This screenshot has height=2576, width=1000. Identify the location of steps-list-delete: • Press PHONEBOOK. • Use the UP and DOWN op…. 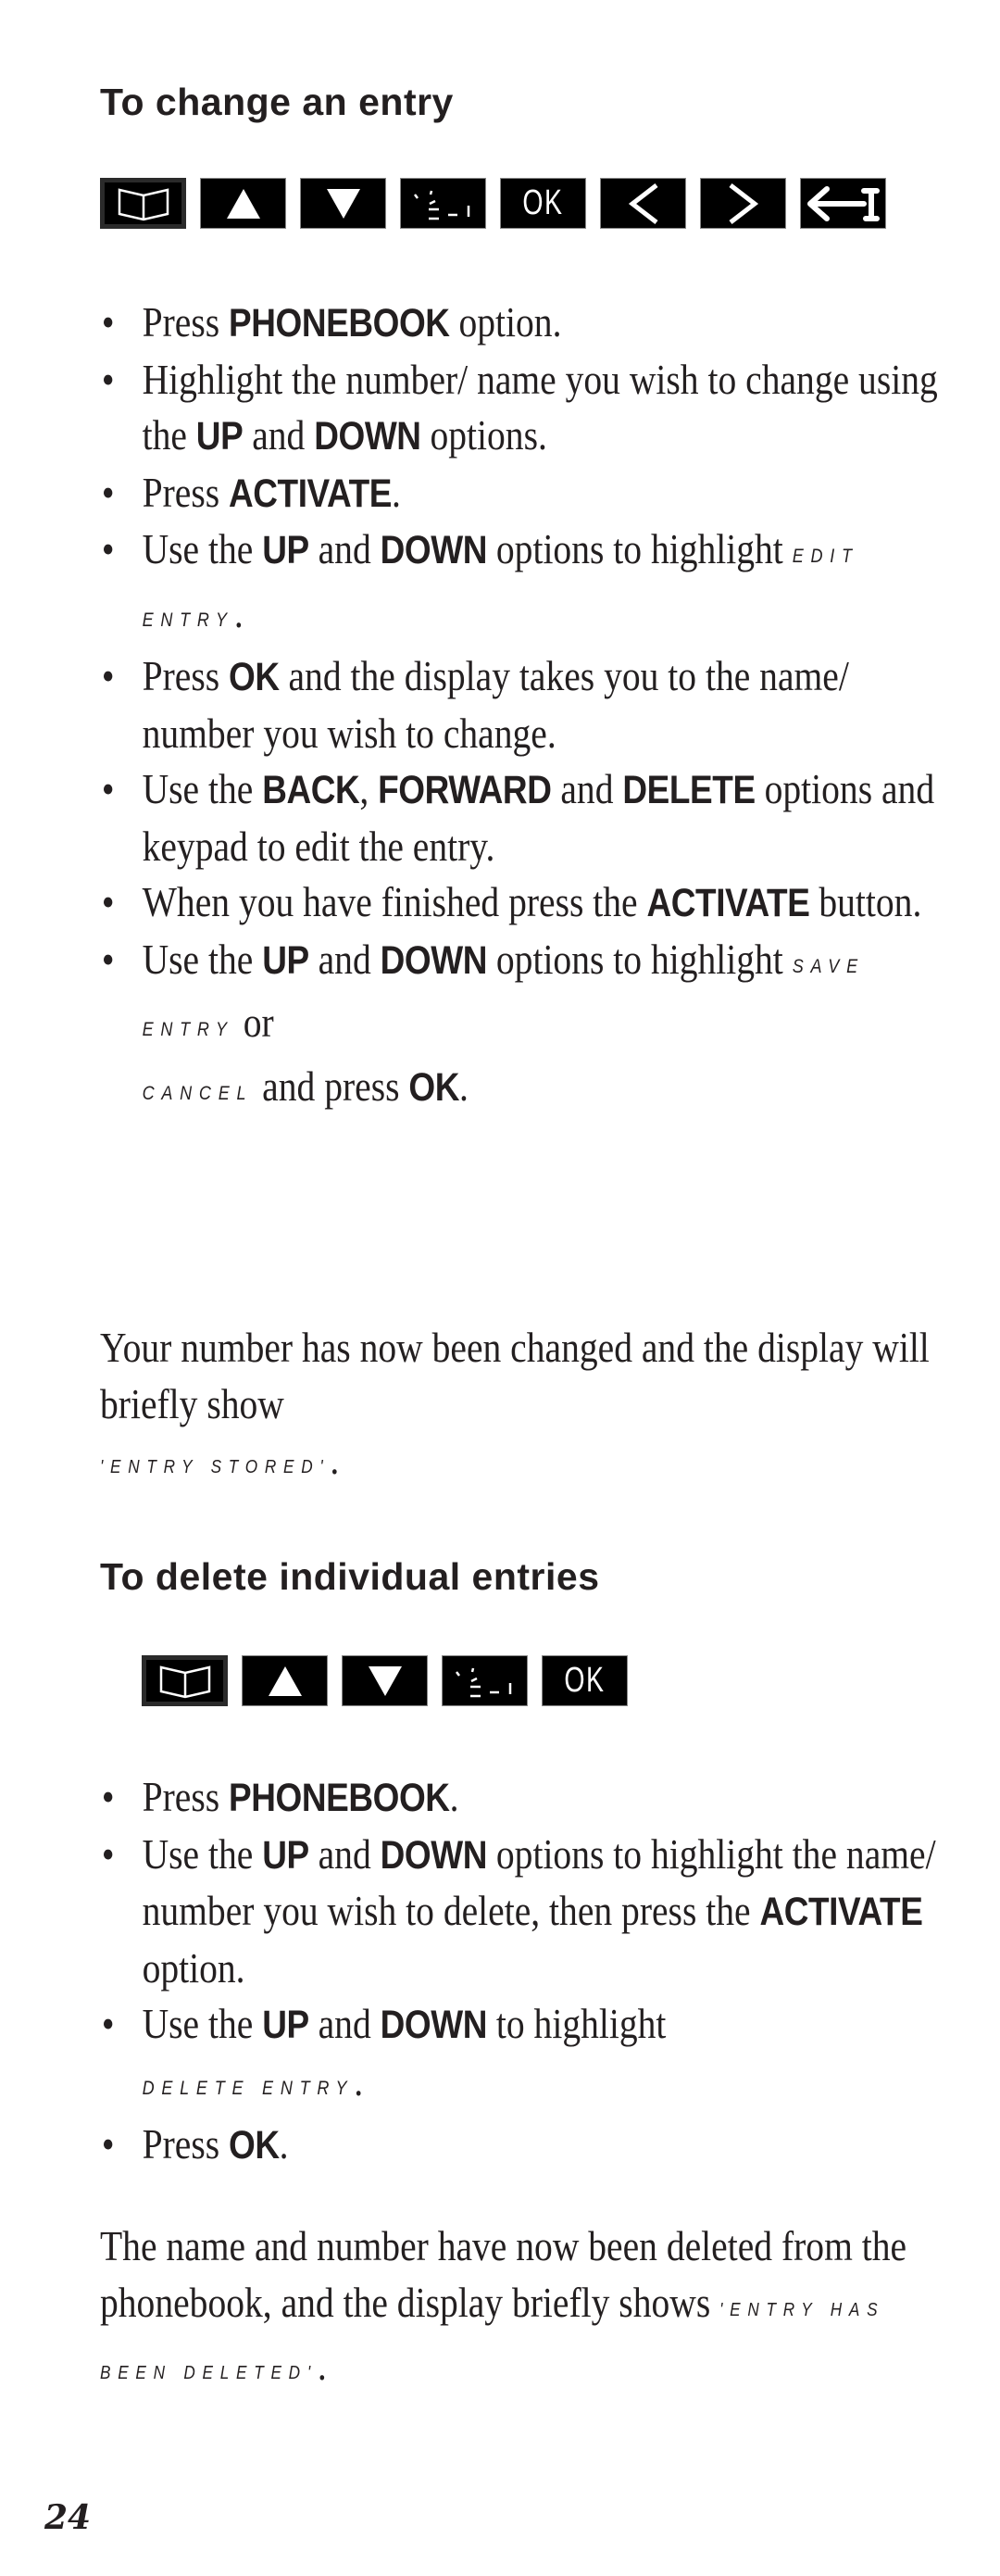
(522, 1971).